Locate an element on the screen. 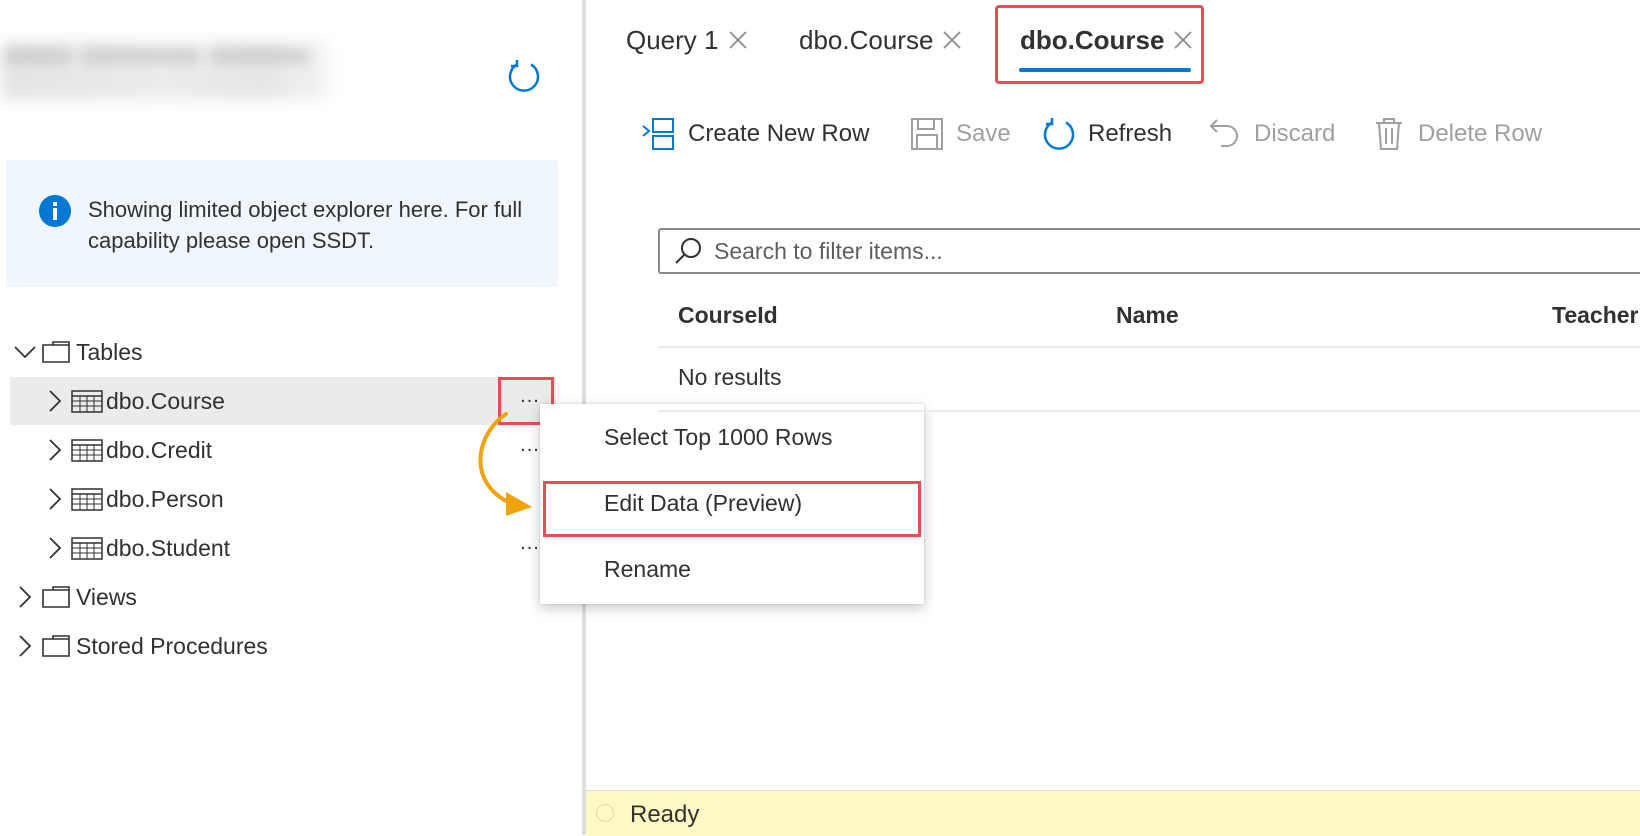  trash-icon is located at coordinates (1389, 134).